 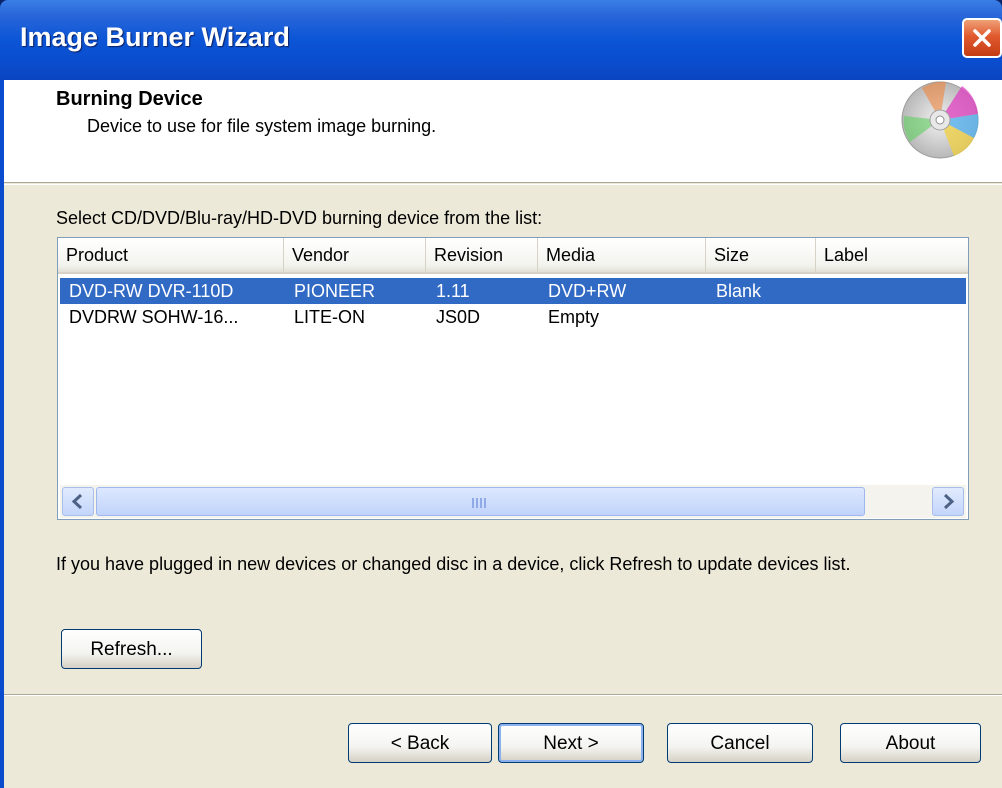 I want to click on window-title: Image Burner Wizard, so click(x=155, y=37).